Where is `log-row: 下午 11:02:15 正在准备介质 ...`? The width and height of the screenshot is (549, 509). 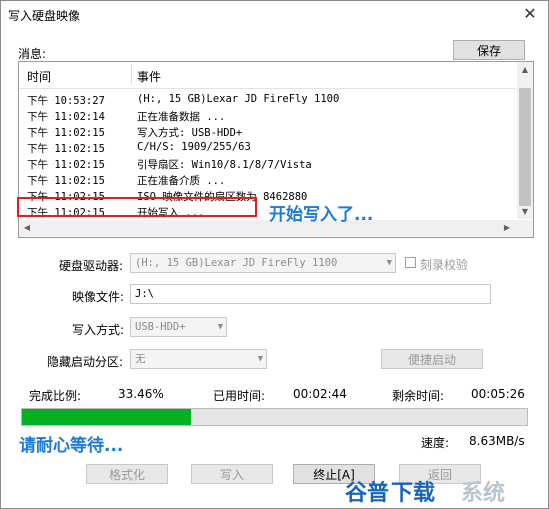 log-row: 下午 11:02:15 正在准备介质 ... is located at coordinates (267, 180).